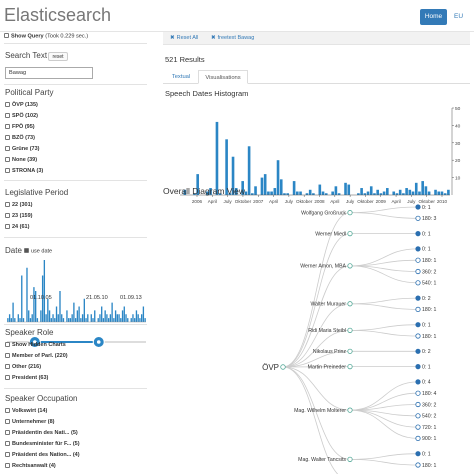 The image size is (474, 474). Describe the element at coordinates (184, 38) in the screenshot. I see `reset-all-filter: ✖ Reset All` at that location.